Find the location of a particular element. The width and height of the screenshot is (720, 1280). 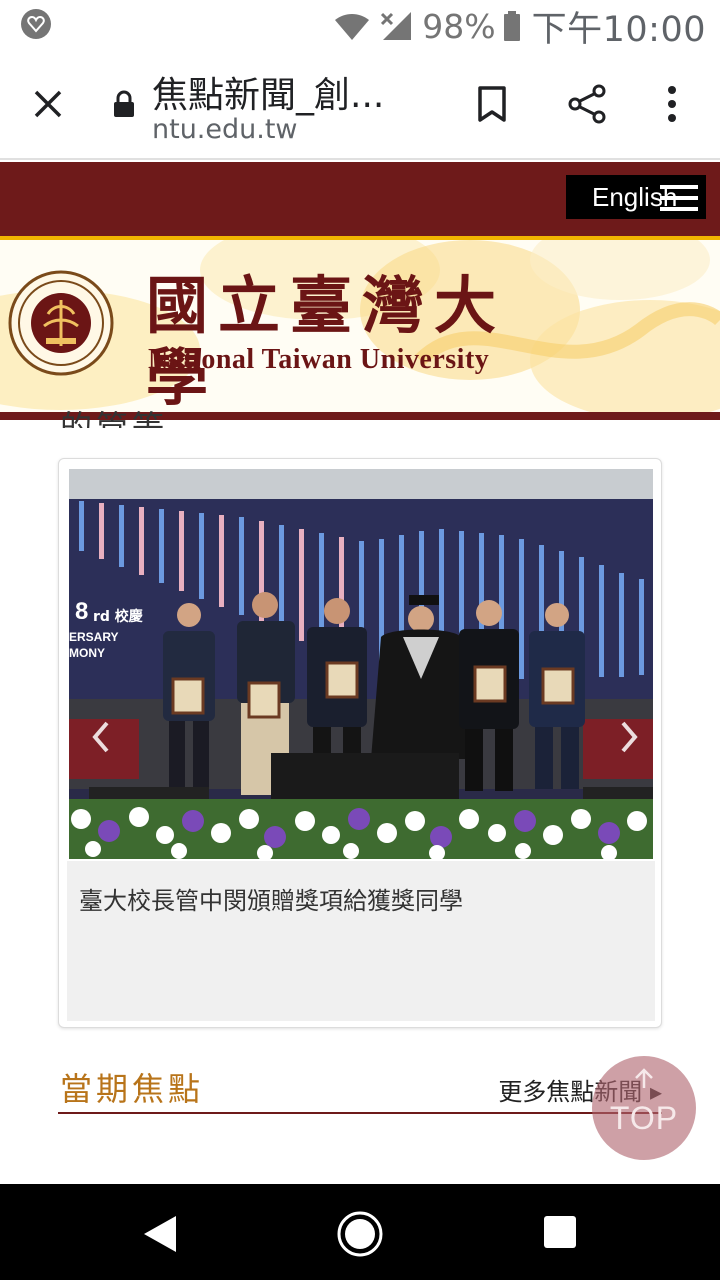

stage-text-2: ERSARY is located at coordinates (94, 637).